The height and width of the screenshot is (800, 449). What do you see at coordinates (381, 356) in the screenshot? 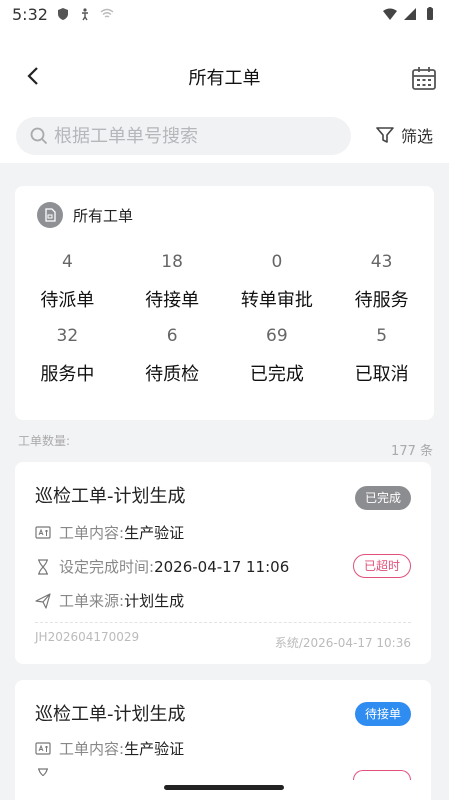
I see `status-cell-cancelled: 5 已取消` at bounding box center [381, 356].